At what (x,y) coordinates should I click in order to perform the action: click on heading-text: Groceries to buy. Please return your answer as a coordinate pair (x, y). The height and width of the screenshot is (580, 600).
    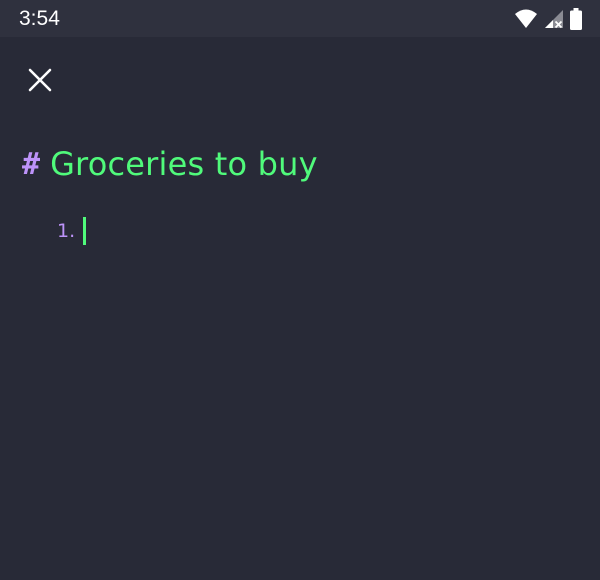
    Looking at the image, I should click on (184, 164).